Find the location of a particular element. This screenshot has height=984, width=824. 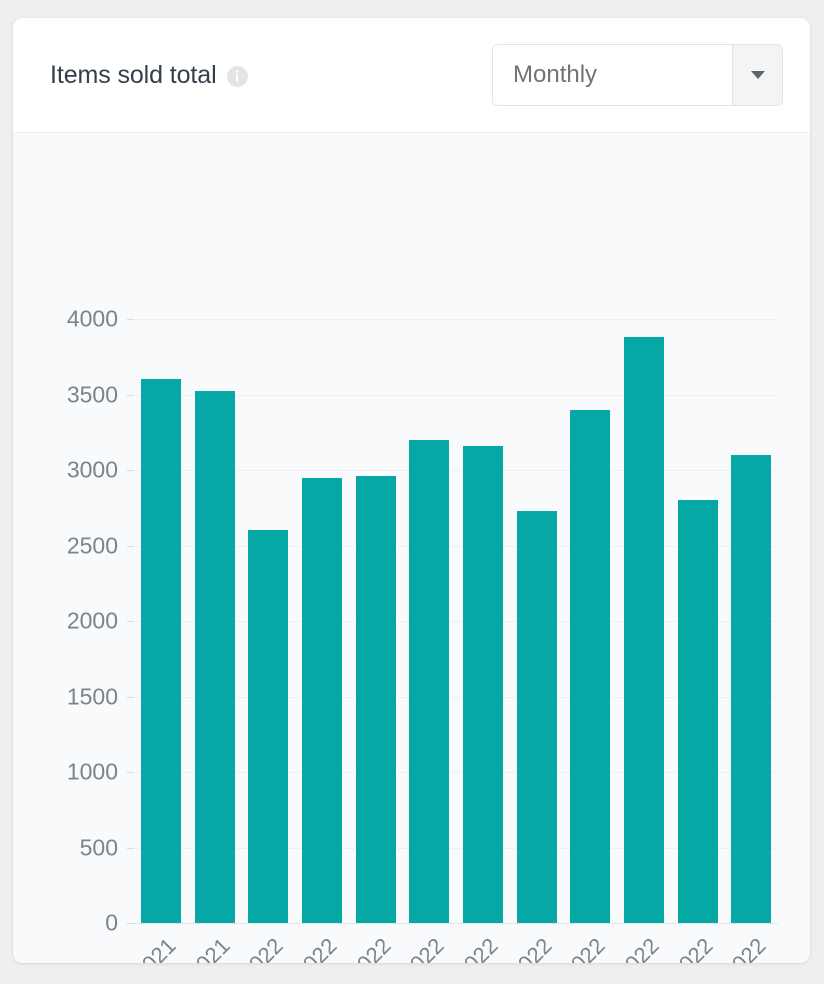

page-title: Items sold total is located at coordinates (133, 74).